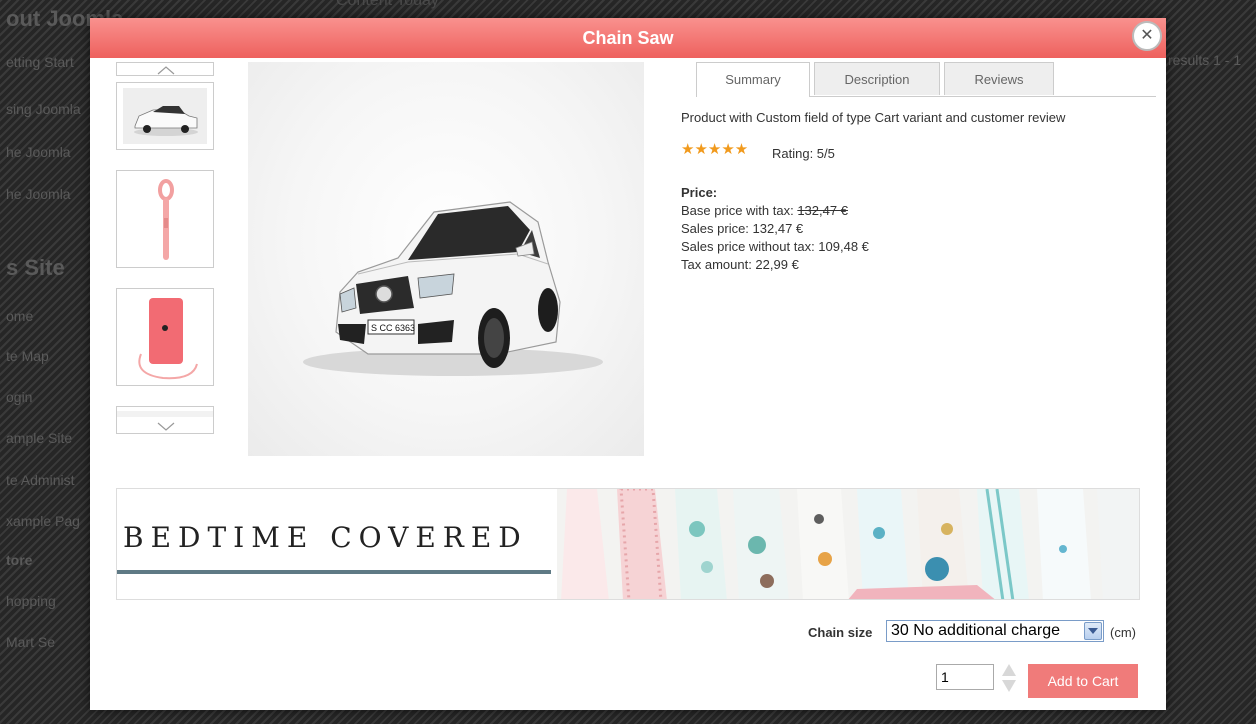  Describe the element at coordinates (1008, 679) in the screenshot. I see `quantity-stepper` at that location.